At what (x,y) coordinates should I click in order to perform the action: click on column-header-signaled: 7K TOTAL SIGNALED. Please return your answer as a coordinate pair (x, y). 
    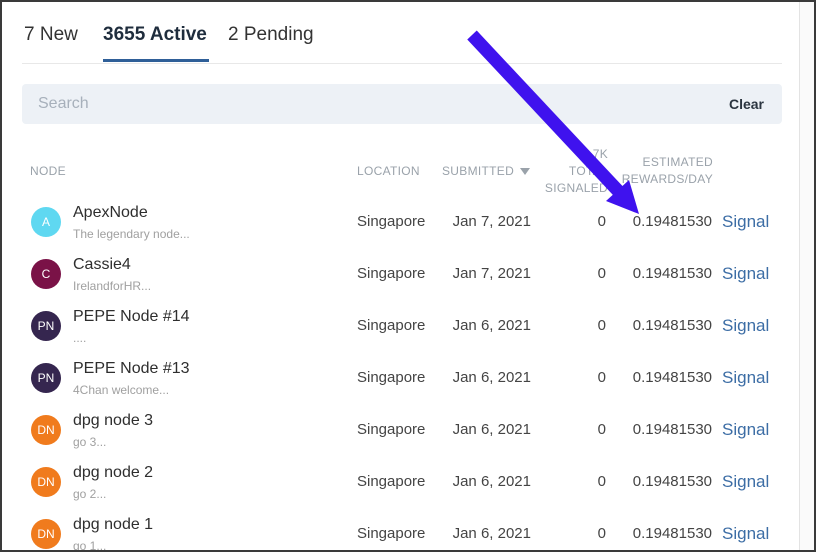
    Looking at the image, I should click on (576, 171).